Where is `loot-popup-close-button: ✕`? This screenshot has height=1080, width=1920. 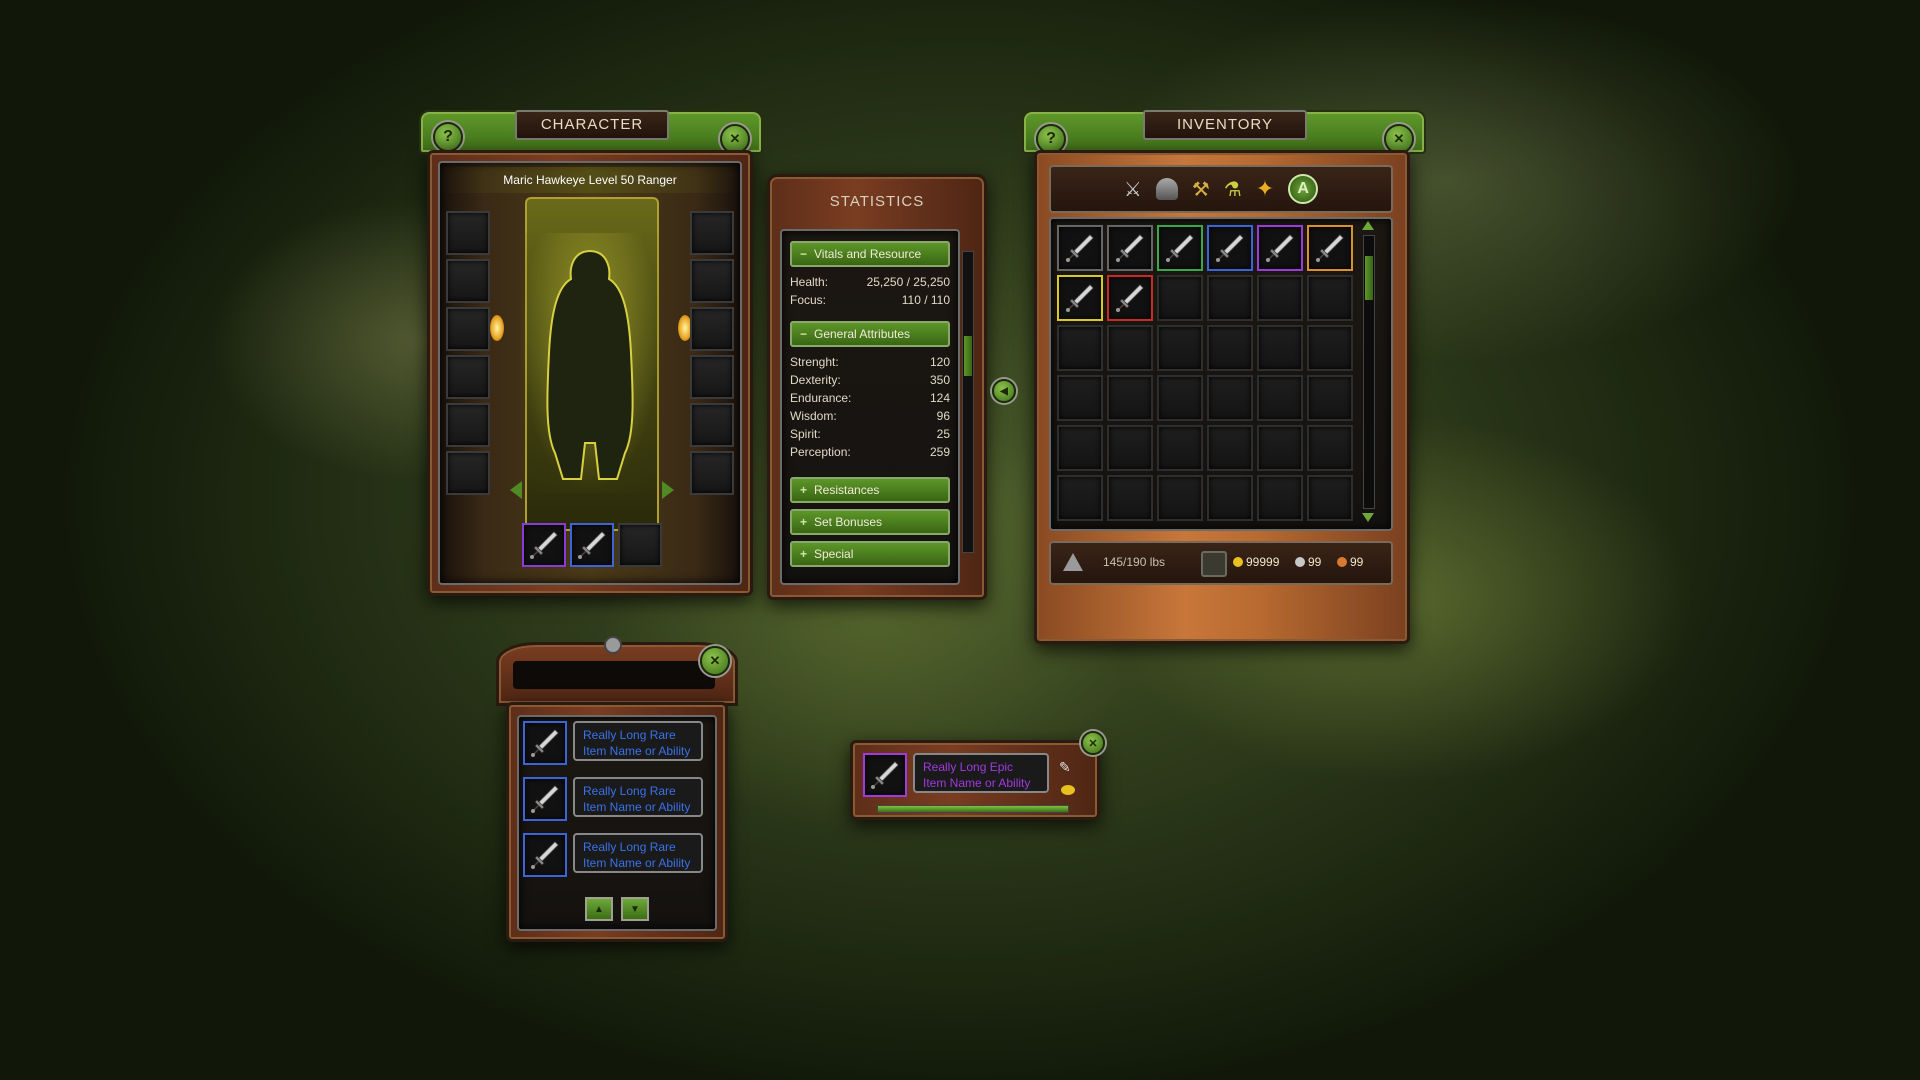 loot-popup-close-button: ✕ is located at coordinates (1093, 743).